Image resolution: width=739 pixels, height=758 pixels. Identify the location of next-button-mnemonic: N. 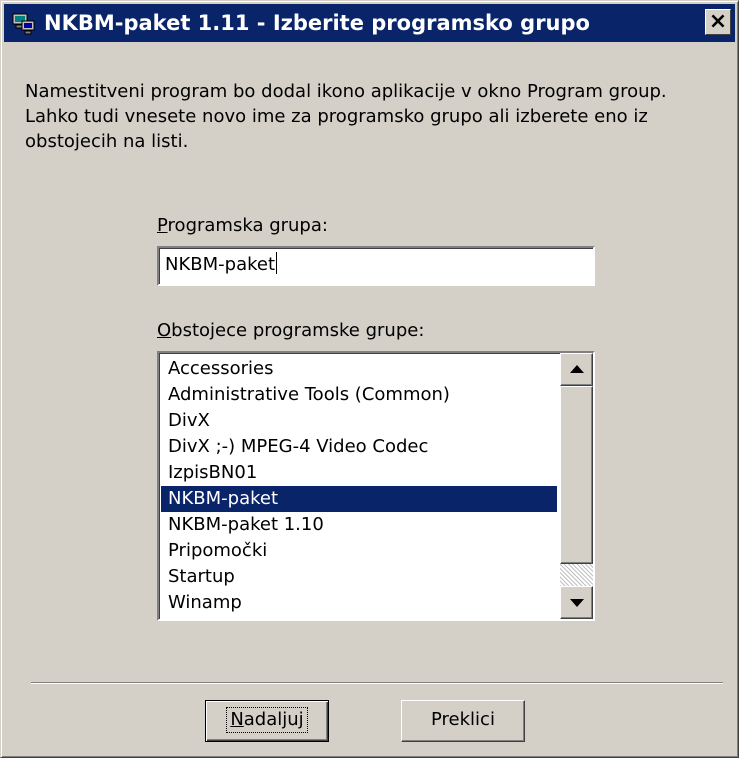
(237, 719).